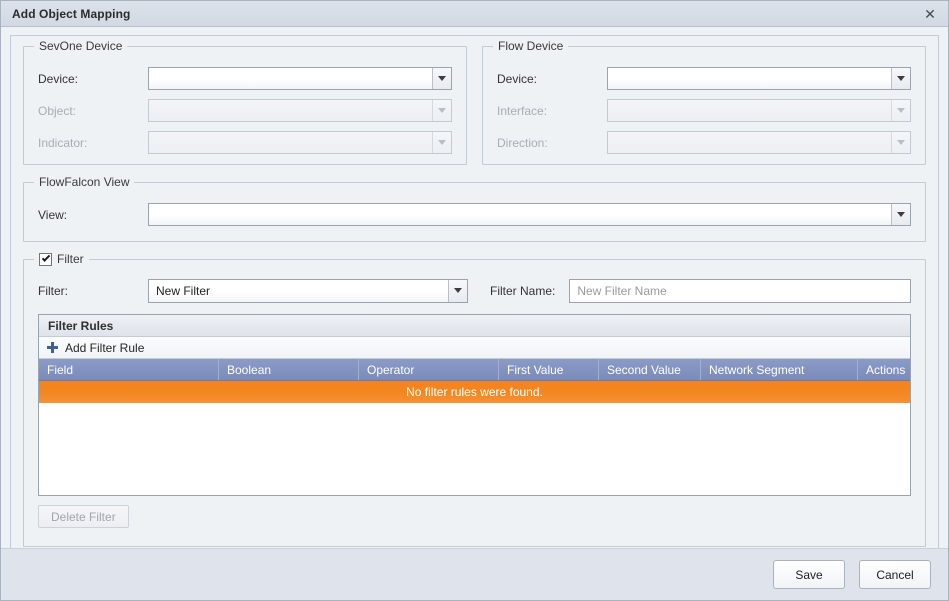 This screenshot has height=601, width=949. Describe the element at coordinates (63, 142) in the screenshot. I see `sevone-indicator-label: Indicator:` at that location.